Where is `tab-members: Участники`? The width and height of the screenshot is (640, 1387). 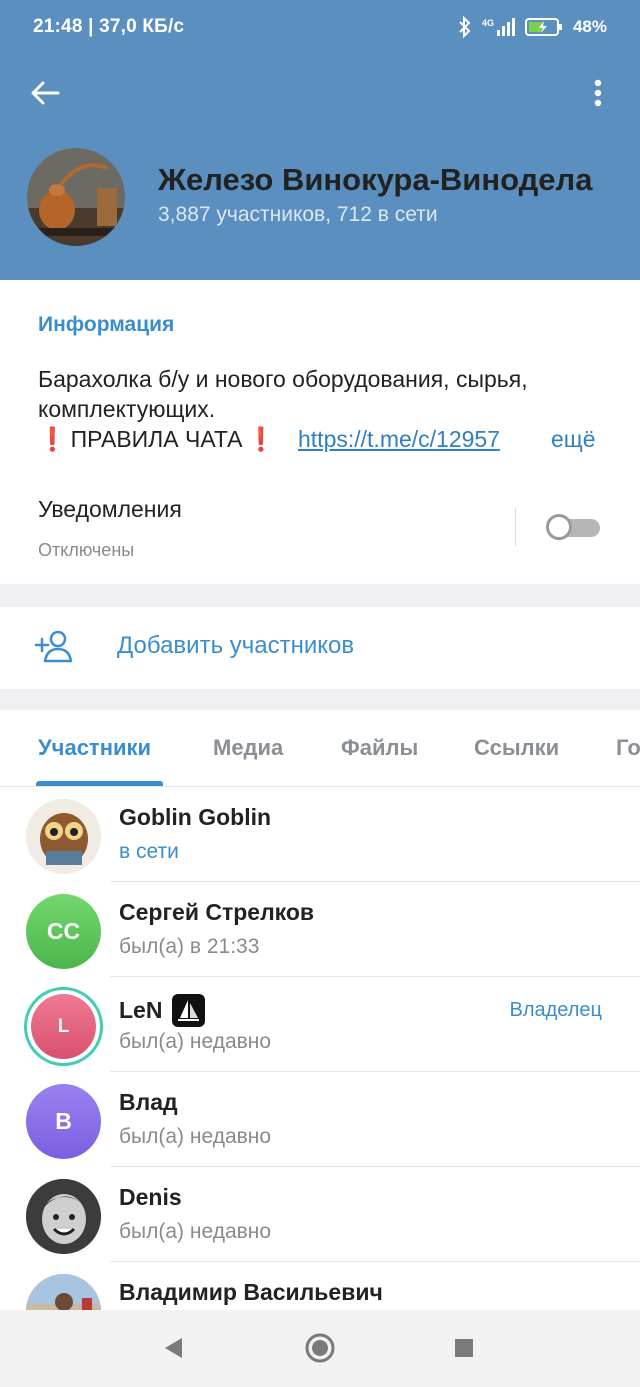 tab-members: Участники is located at coordinates (94, 748).